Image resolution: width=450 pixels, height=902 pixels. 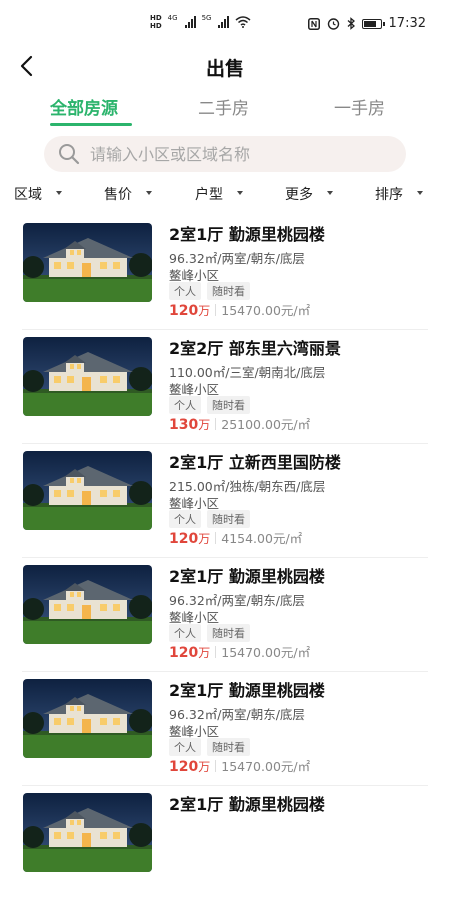 I want to click on filter-label: 户型, so click(x=209, y=195).